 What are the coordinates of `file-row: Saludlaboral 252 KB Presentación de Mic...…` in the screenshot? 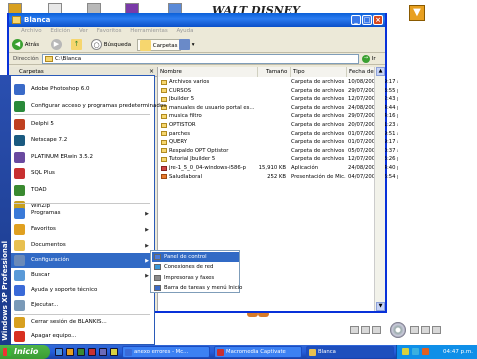 It's located at (278, 177).